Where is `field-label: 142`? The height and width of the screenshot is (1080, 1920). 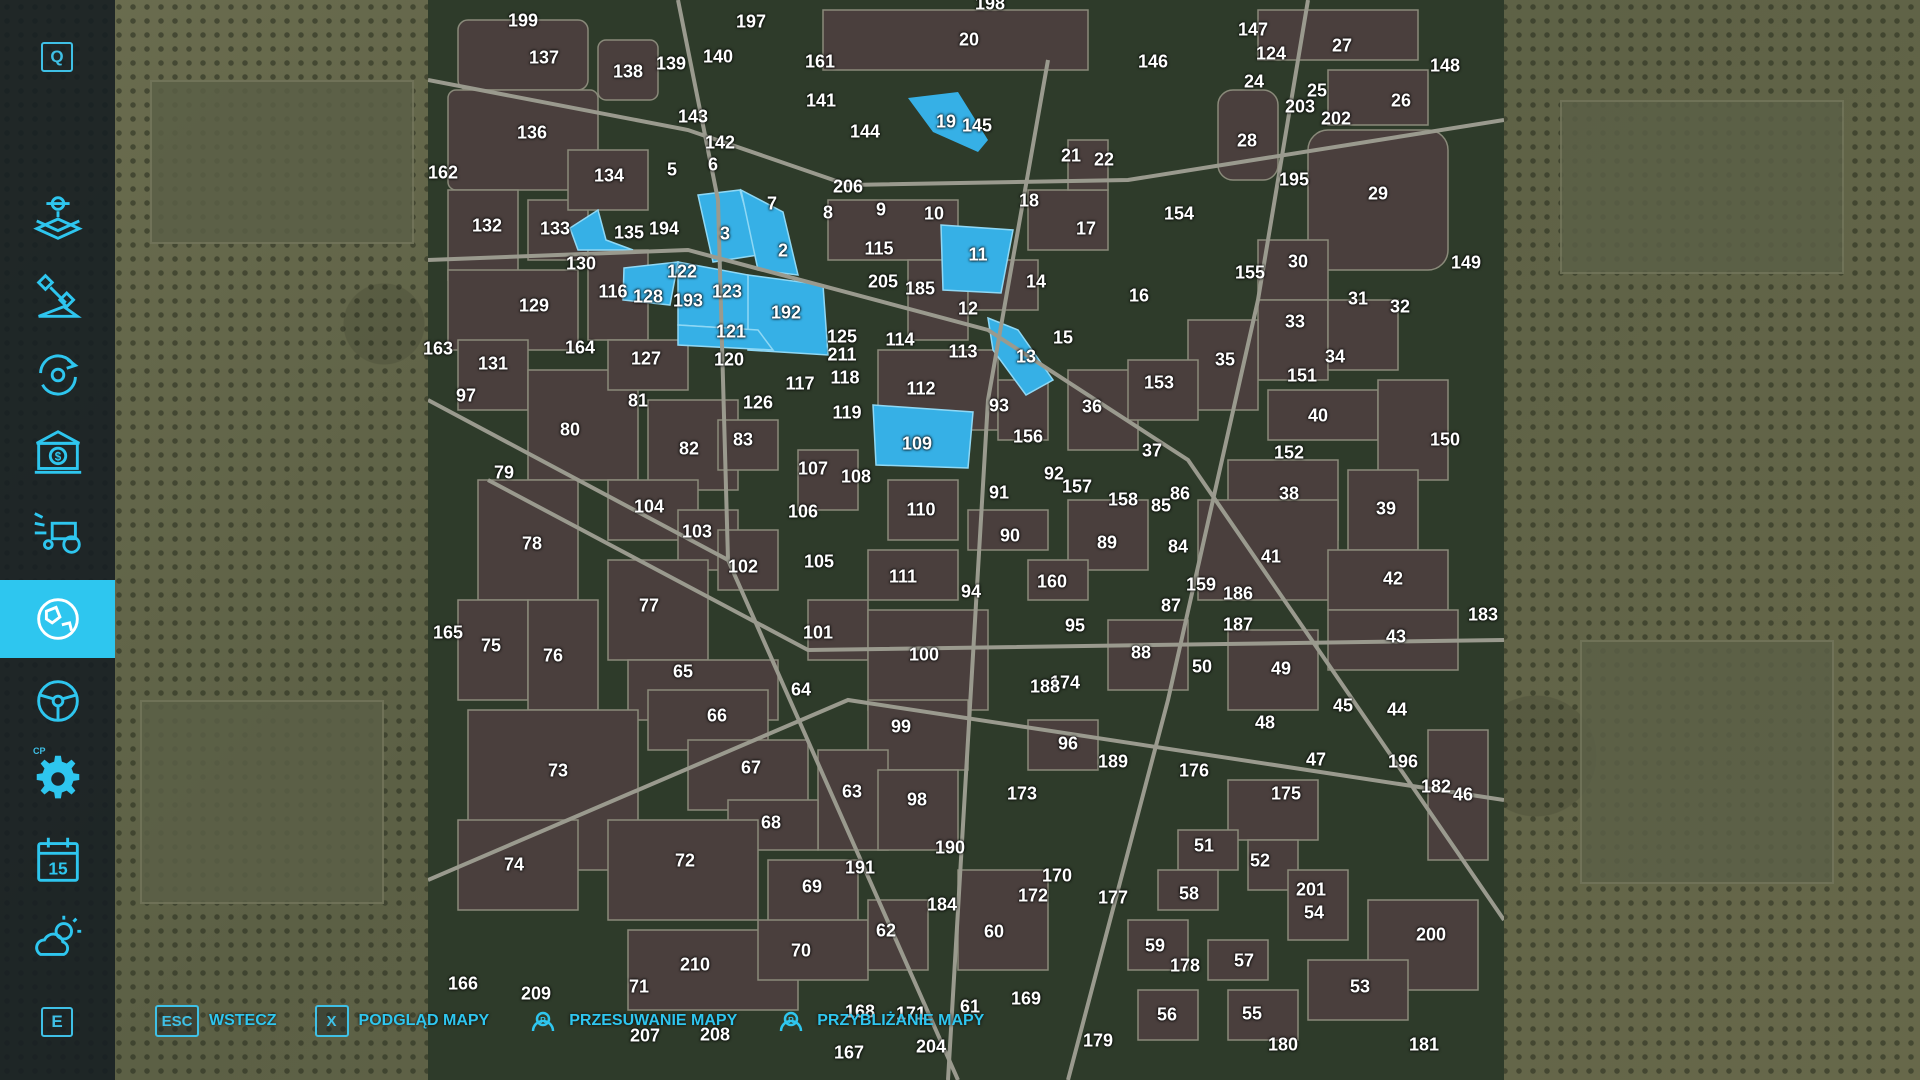 field-label: 142 is located at coordinates (720, 143).